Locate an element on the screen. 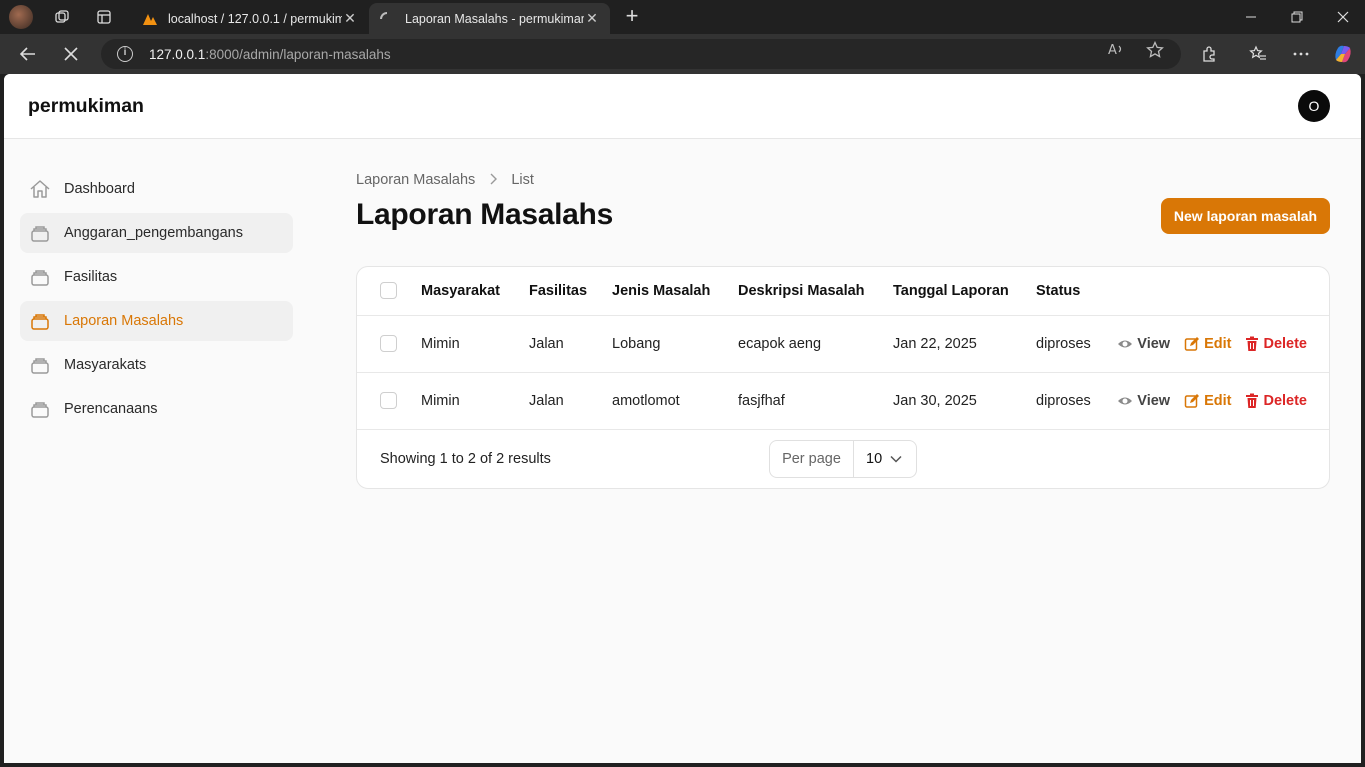 This screenshot has height=767, width=1365. url-path: :8000/admin/laporan-masalahs is located at coordinates (298, 54).